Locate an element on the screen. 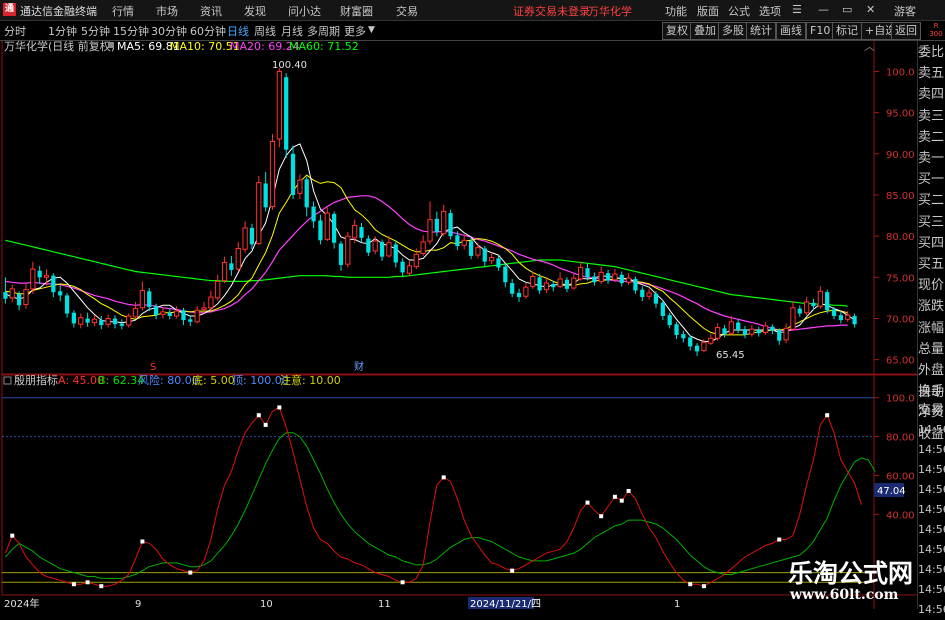  quote-label: 卖二 is located at coordinates (931, 137).